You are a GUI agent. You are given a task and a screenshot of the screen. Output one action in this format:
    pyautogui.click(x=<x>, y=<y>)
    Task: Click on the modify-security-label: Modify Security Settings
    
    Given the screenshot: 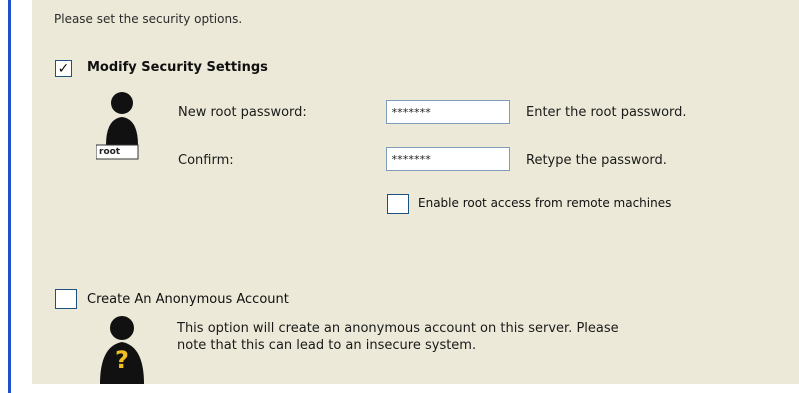 What is the action you would take?
    pyautogui.click(x=177, y=67)
    